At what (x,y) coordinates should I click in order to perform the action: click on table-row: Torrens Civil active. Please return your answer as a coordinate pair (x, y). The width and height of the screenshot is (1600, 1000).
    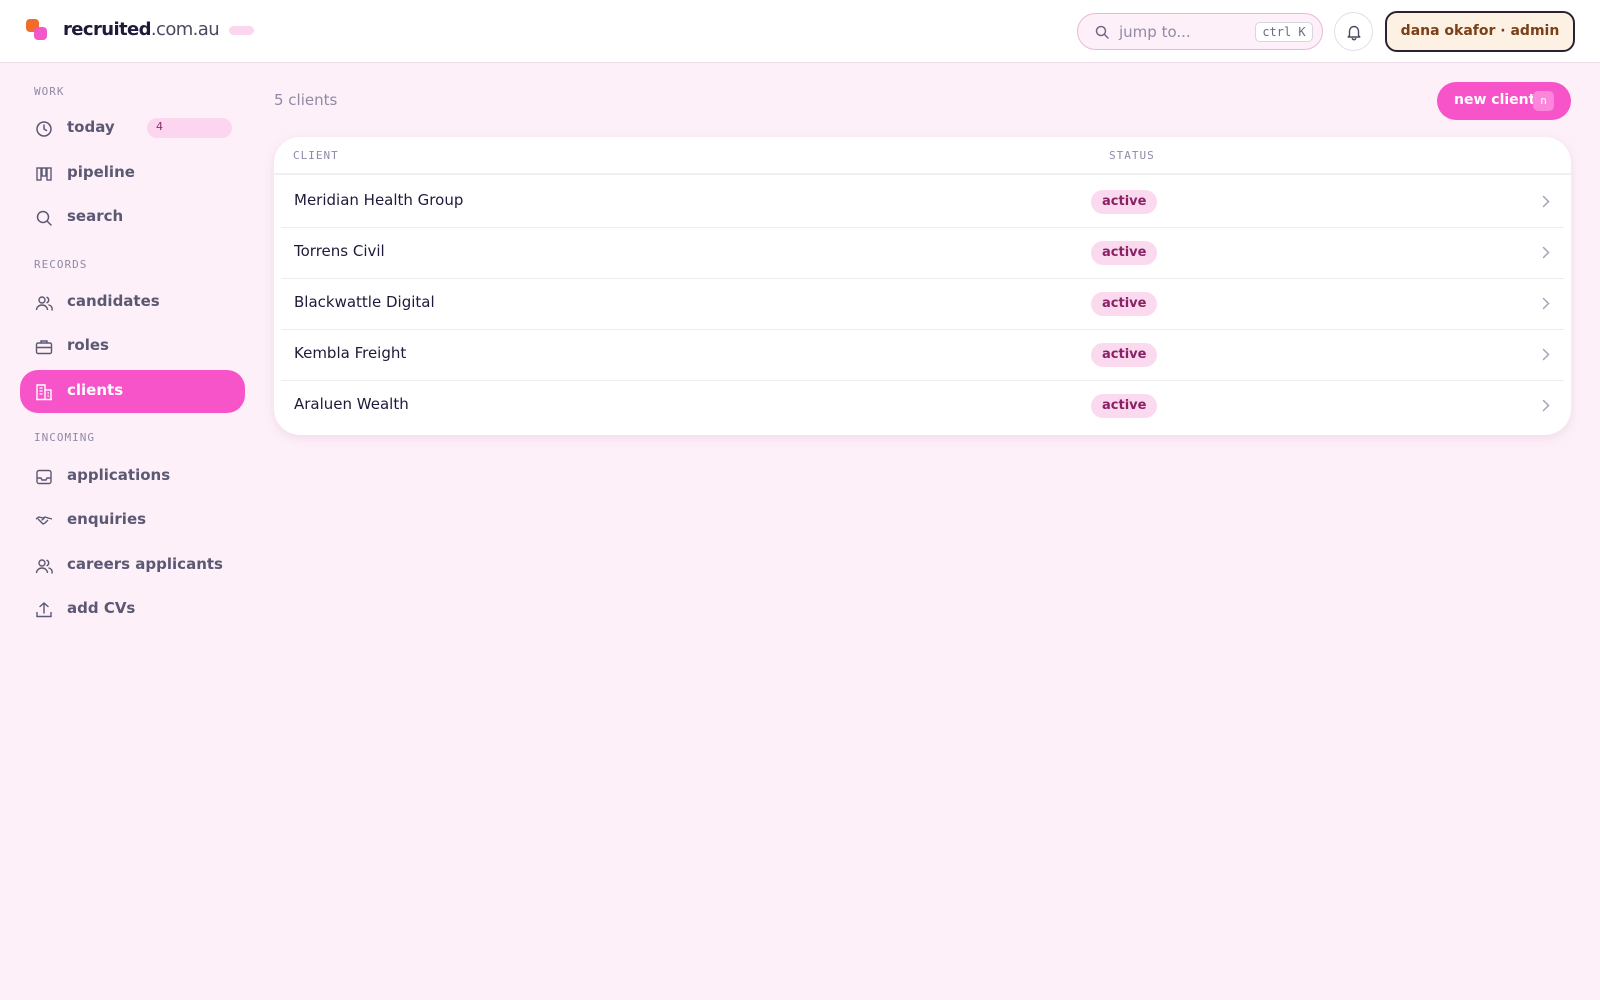
    Looking at the image, I should click on (922, 253).